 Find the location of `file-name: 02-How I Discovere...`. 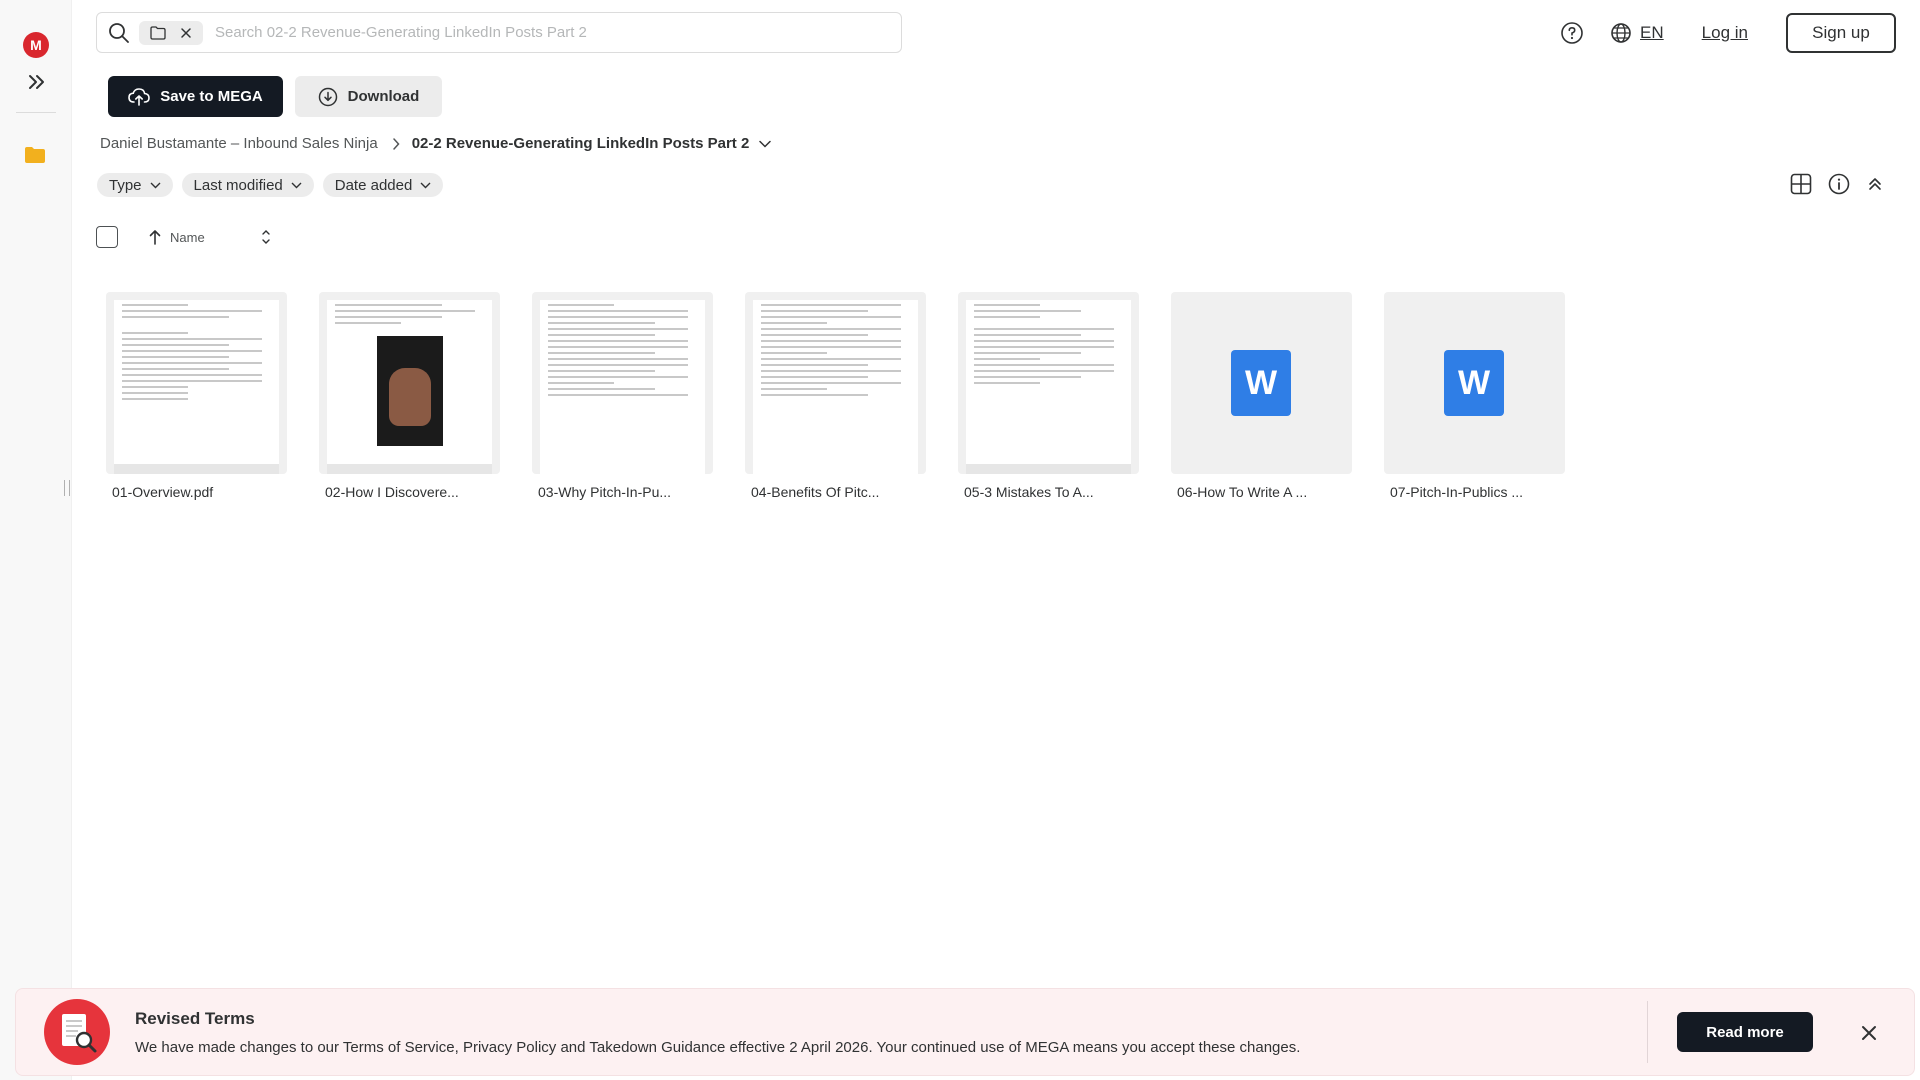

file-name: 02-How I Discovere... is located at coordinates (392, 492).